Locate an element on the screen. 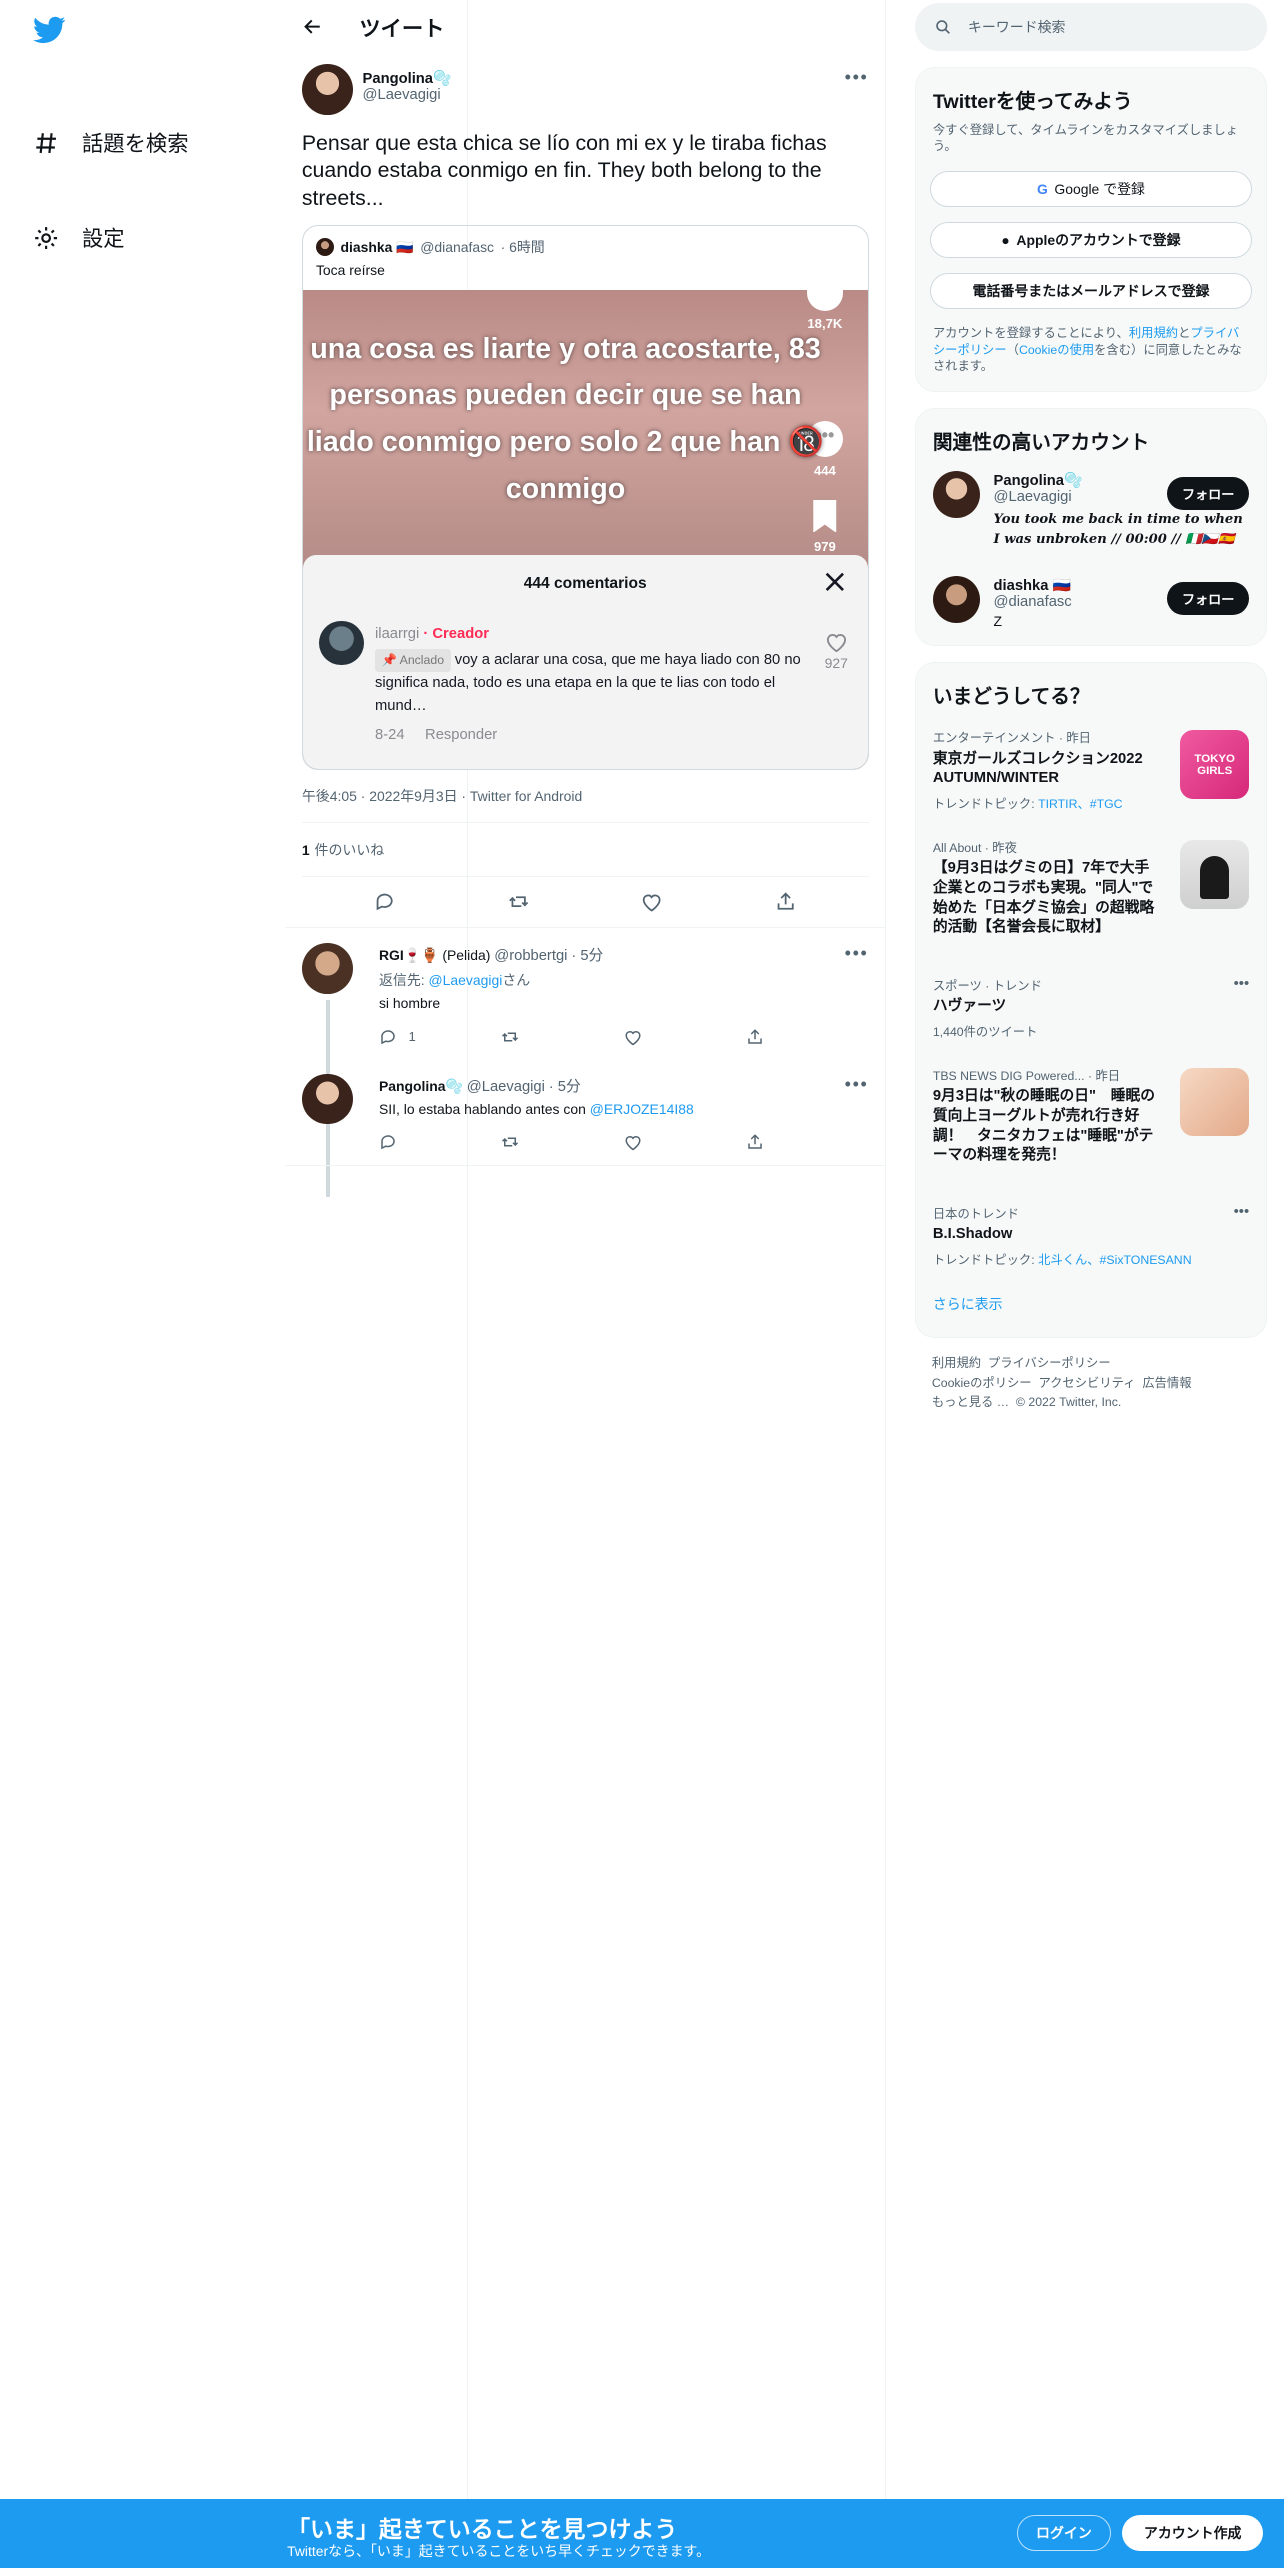 The width and height of the screenshot is (1284, 2568). like-icon is located at coordinates (651, 902).